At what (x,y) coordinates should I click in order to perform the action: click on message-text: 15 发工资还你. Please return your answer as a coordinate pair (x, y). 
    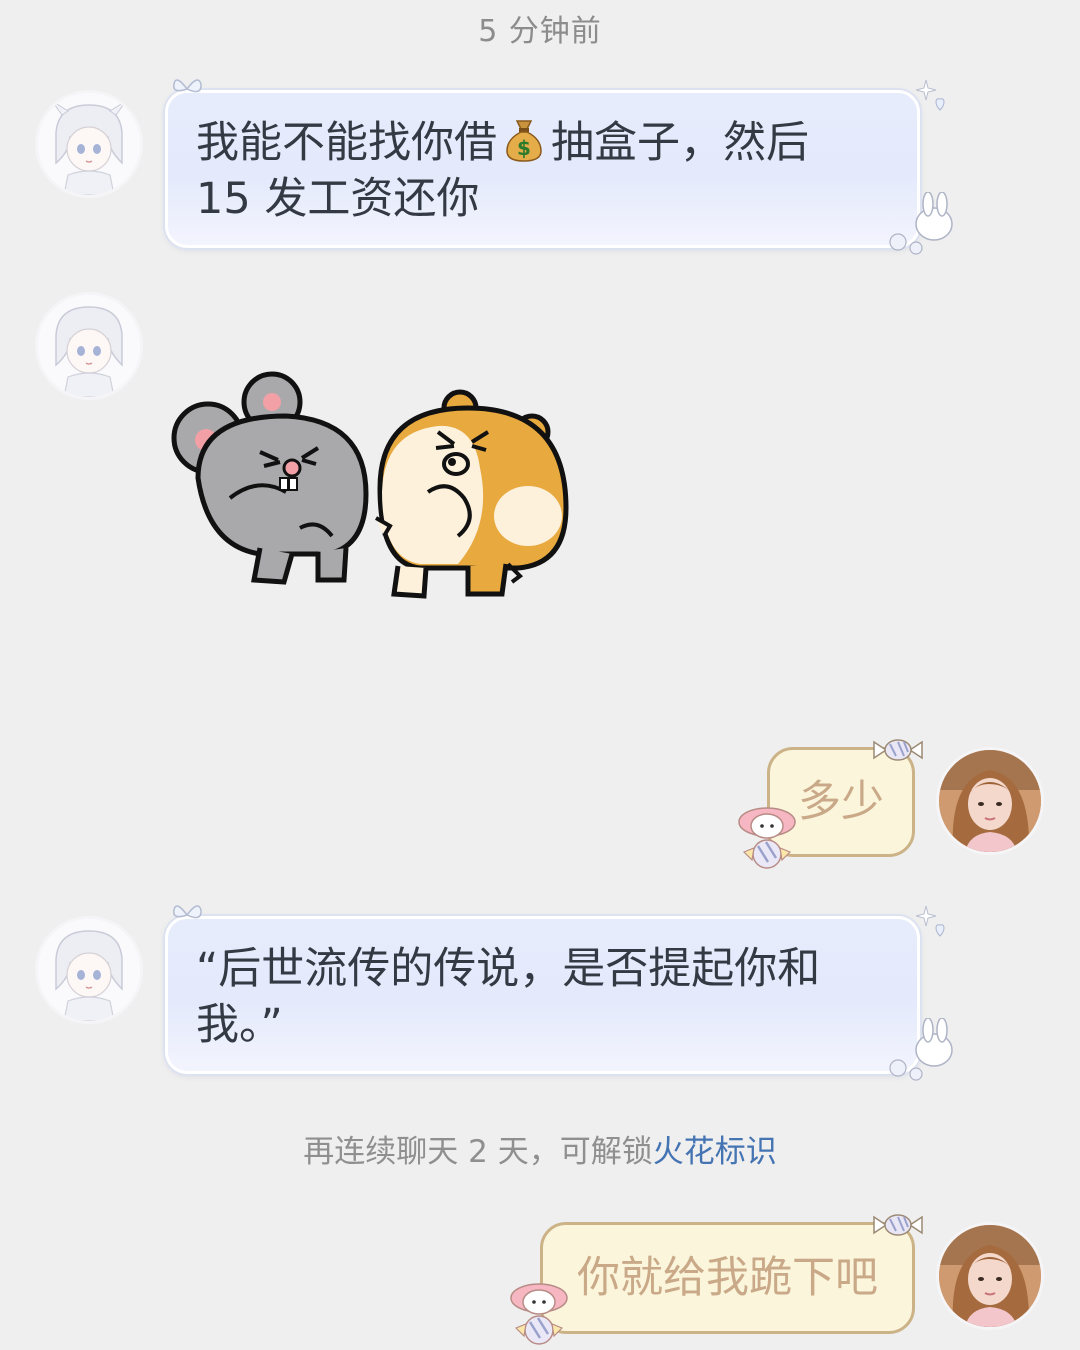
    Looking at the image, I should click on (338, 199).